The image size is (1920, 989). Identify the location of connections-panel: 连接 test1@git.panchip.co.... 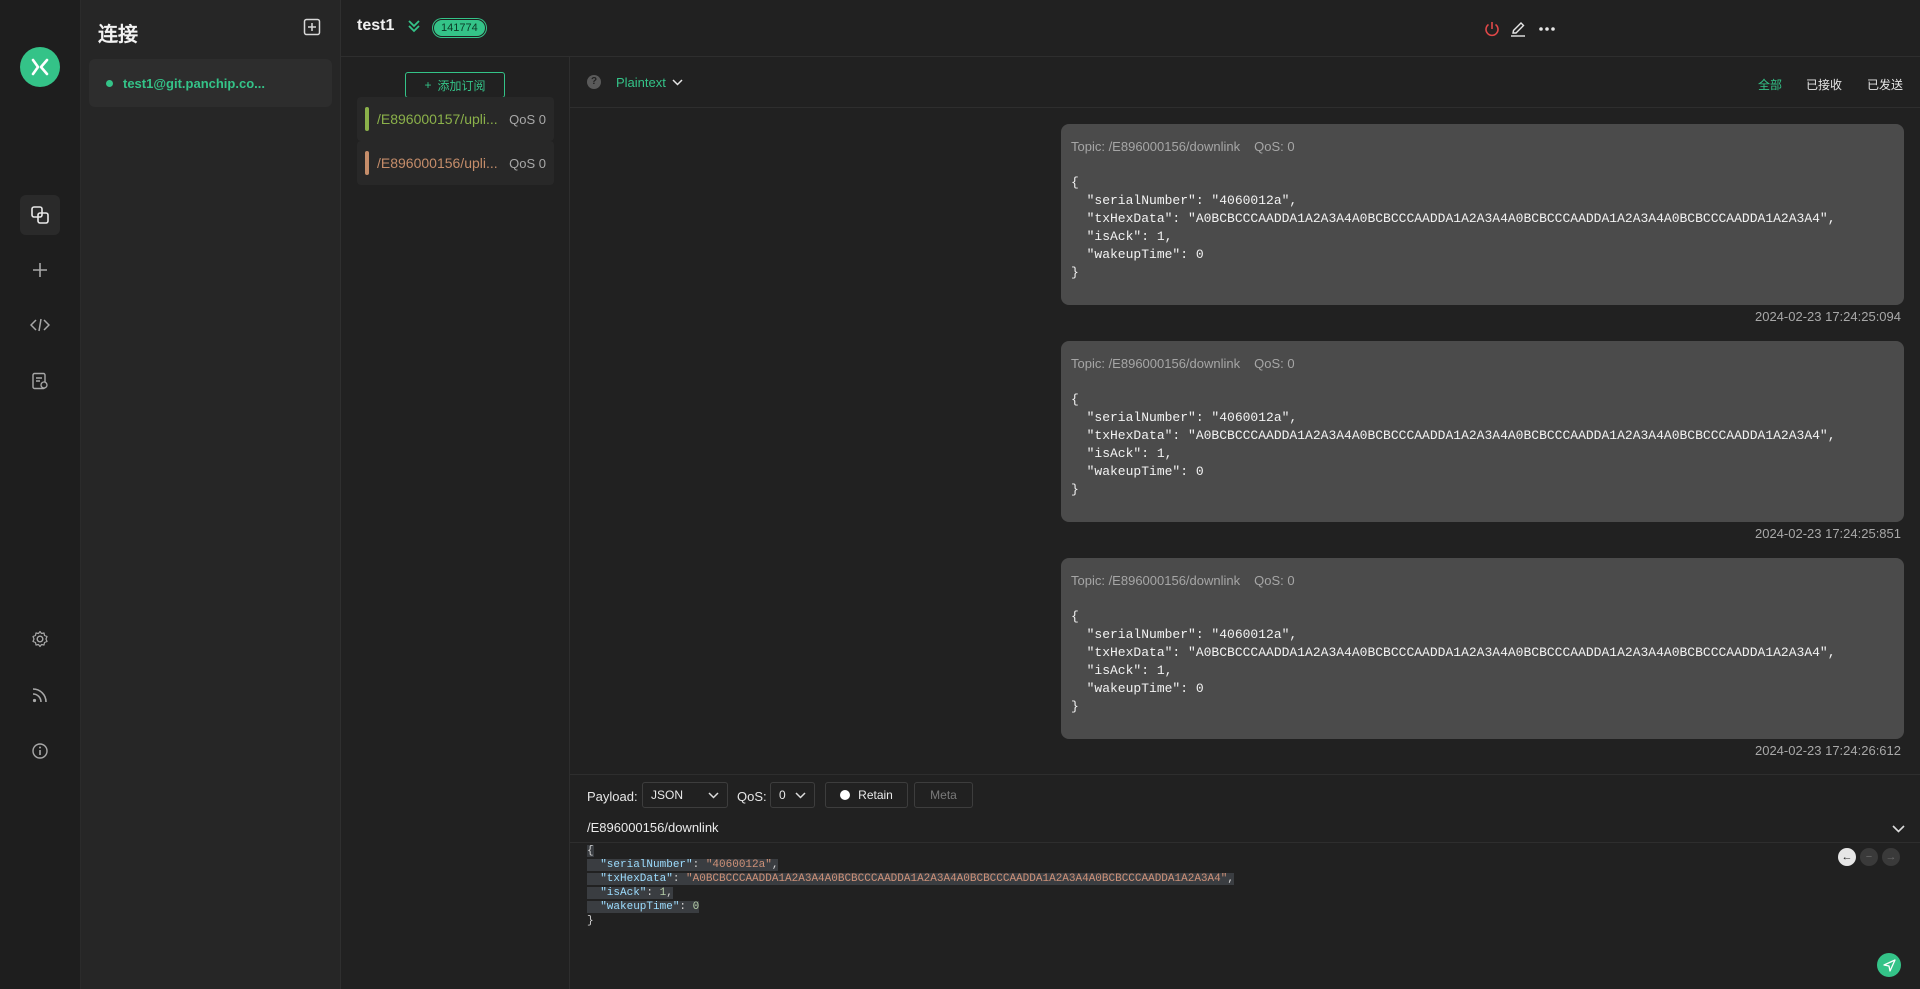
(211, 494).